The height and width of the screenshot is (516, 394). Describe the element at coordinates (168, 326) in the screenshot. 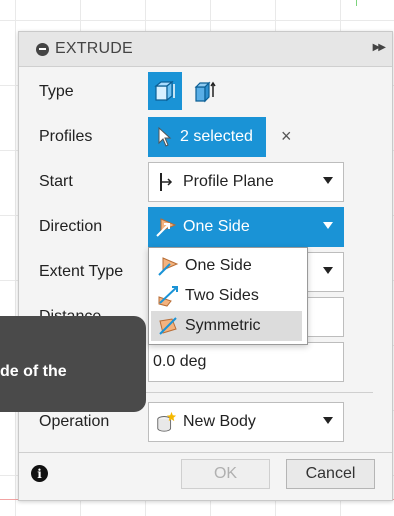

I see `symmetric-icon` at that location.